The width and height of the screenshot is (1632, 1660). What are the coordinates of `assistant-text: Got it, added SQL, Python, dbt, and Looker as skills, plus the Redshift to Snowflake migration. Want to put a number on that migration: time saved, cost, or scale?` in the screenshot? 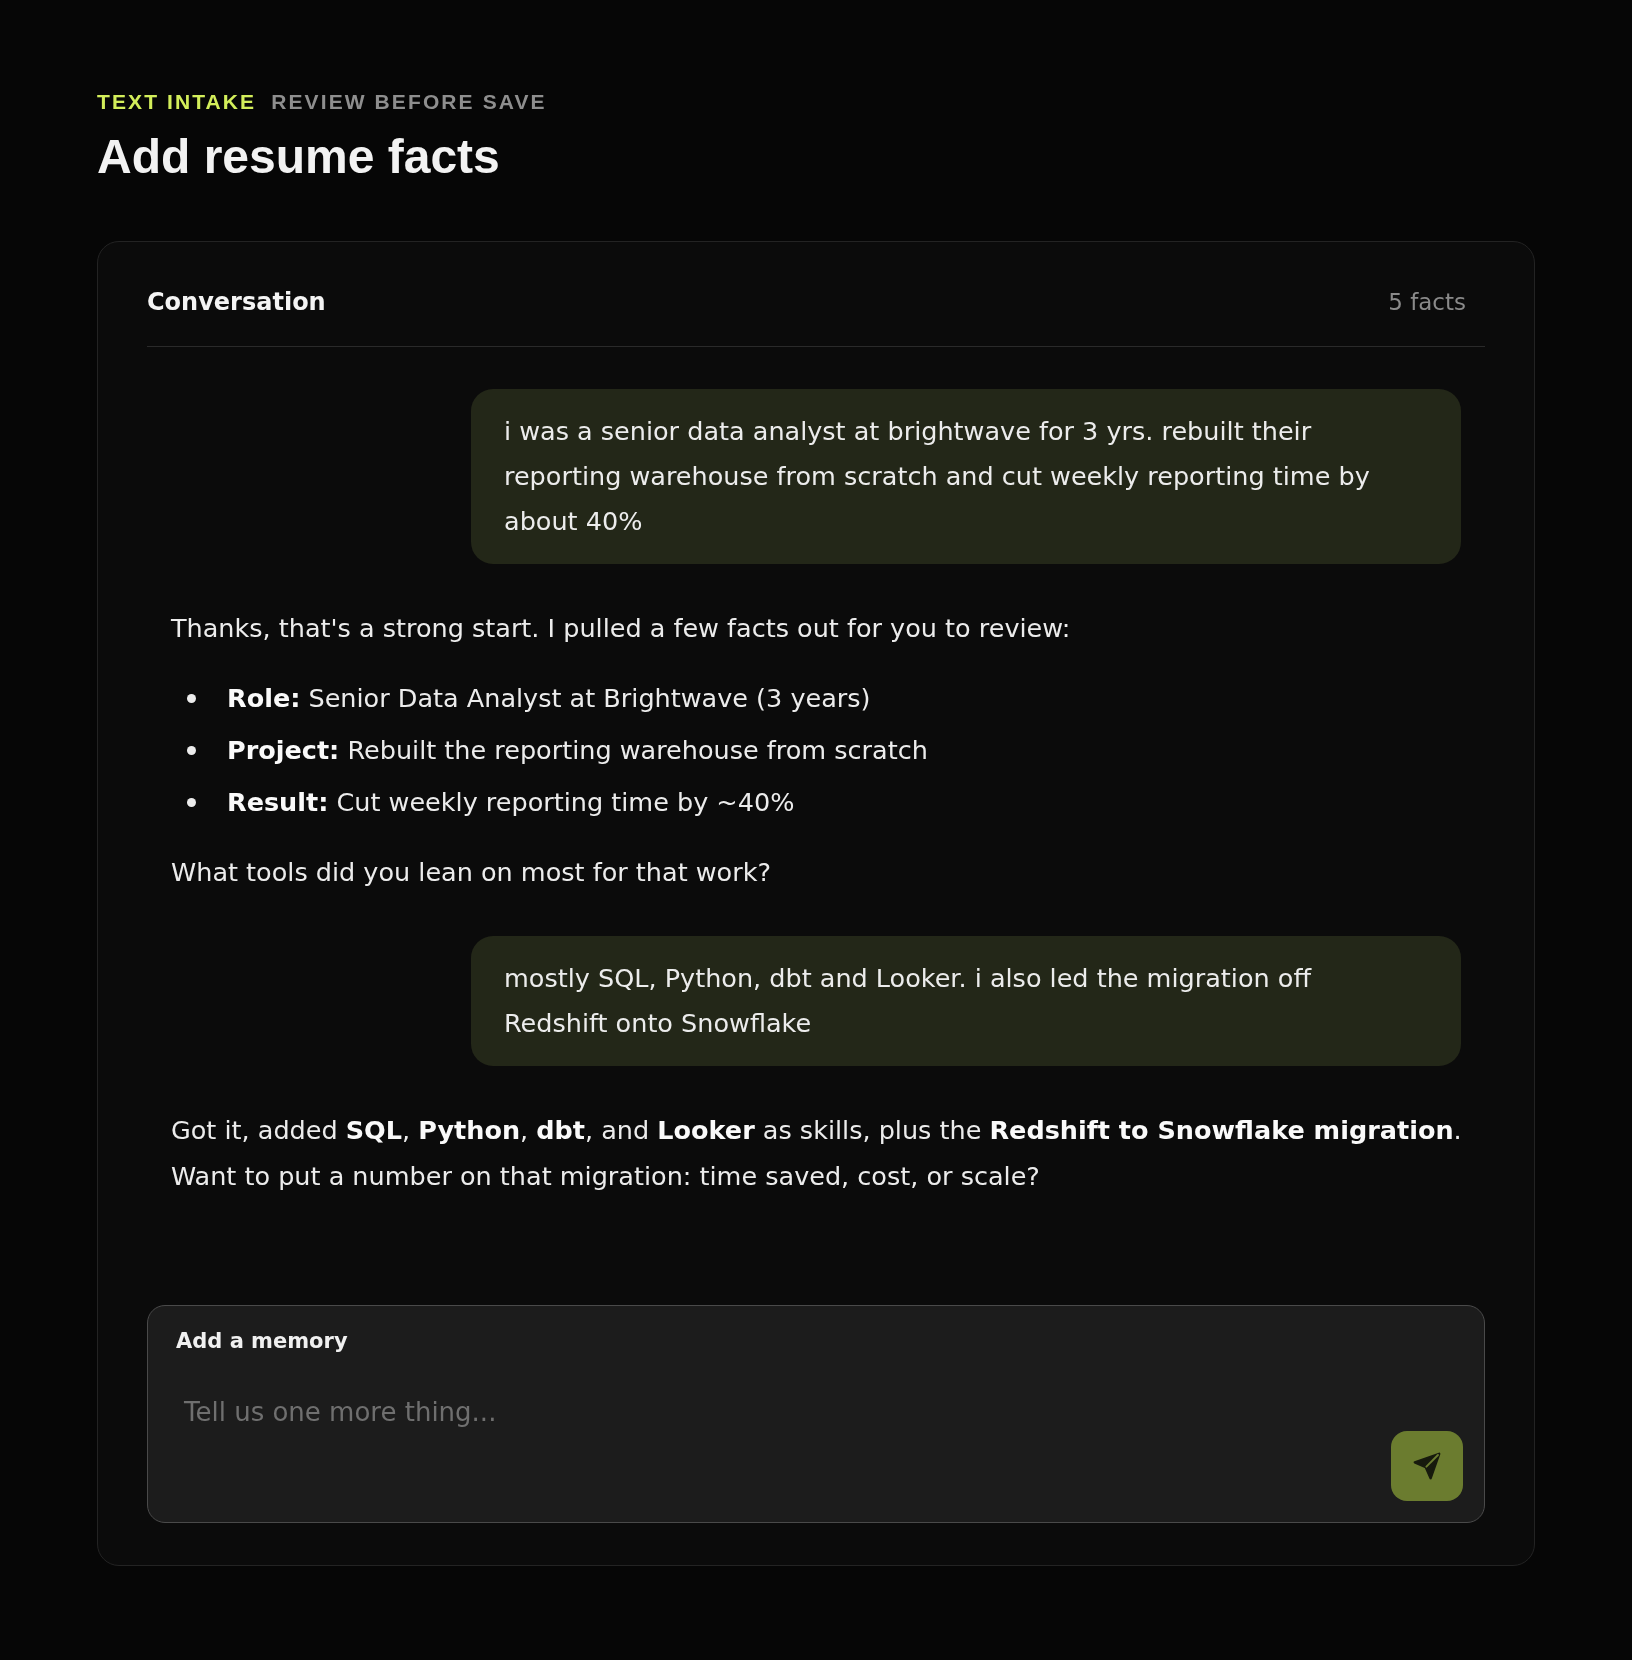 It's located at (817, 1153).